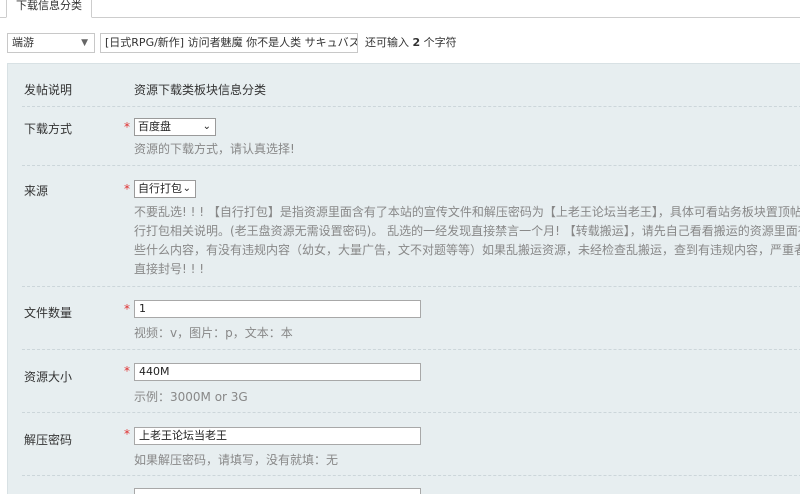  What do you see at coordinates (154, 126) in the screenshot?
I see `download-method-selected: 百度盘` at bounding box center [154, 126].